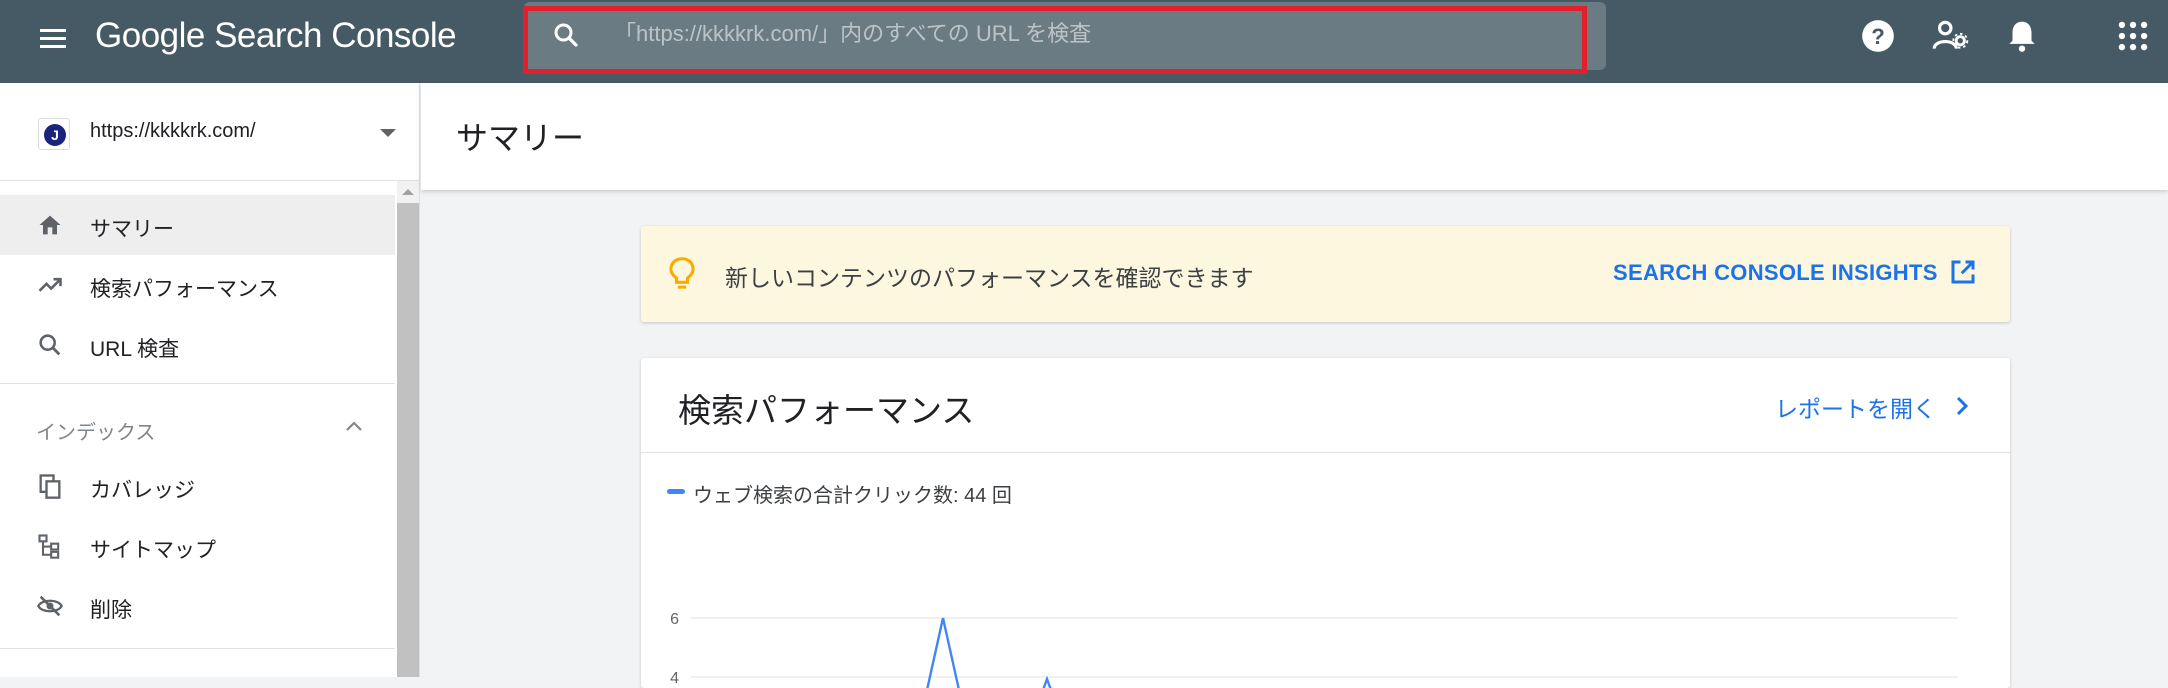  What do you see at coordinates (173, 131) in the screenshot?
I see `property-url: https://kkkkrk.com/` at bounding box center [173, 131].